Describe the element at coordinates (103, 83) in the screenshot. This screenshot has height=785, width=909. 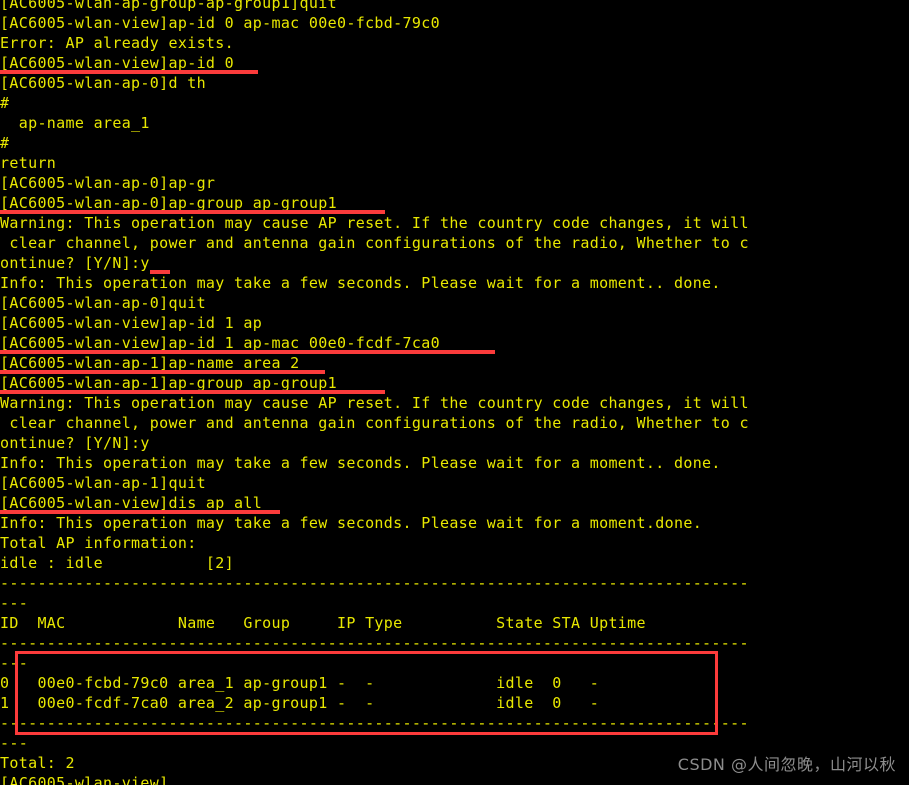
I see `terminal-line: [AC6005-wlan-ap-0]d th` at that location.